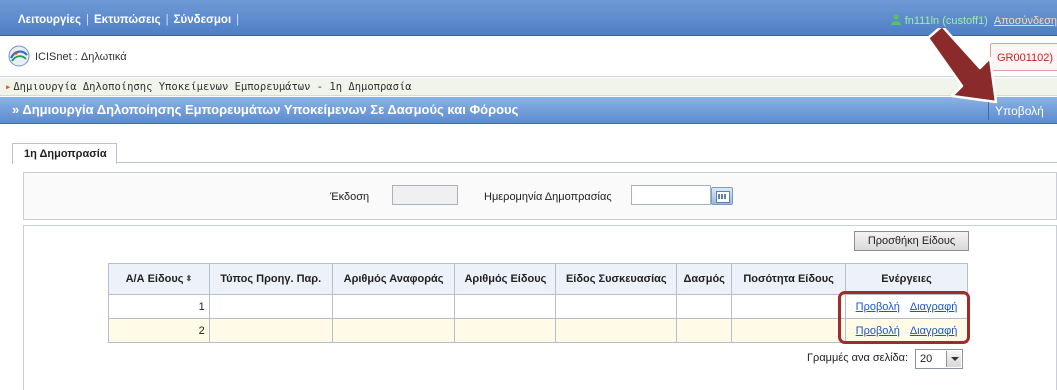  I want to click on logout-link: Αποσύνδεση, so click(1025, 21).